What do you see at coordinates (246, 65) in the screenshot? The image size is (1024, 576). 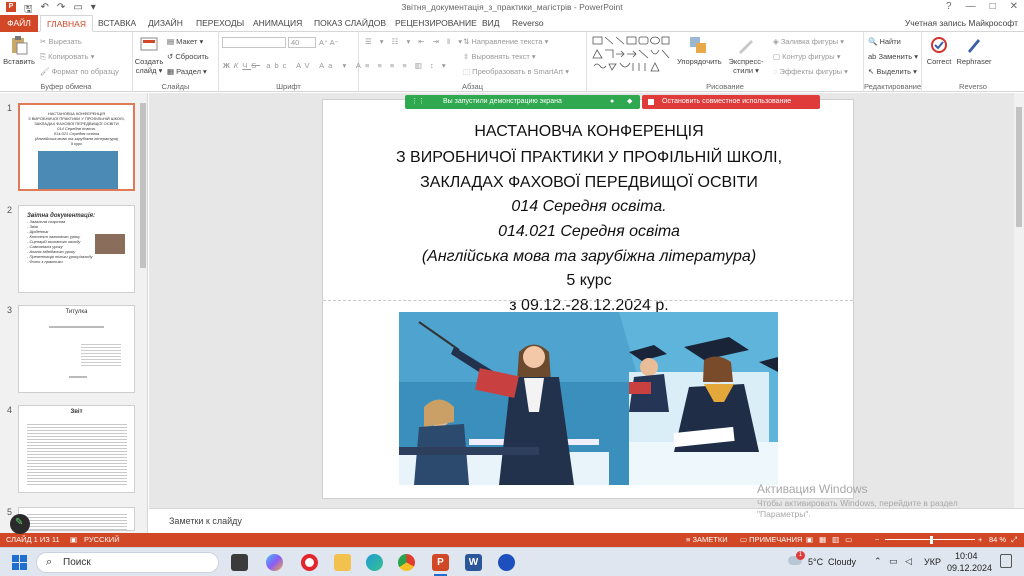 I see `underline-button: Ч` at bounding box center [246, 65].